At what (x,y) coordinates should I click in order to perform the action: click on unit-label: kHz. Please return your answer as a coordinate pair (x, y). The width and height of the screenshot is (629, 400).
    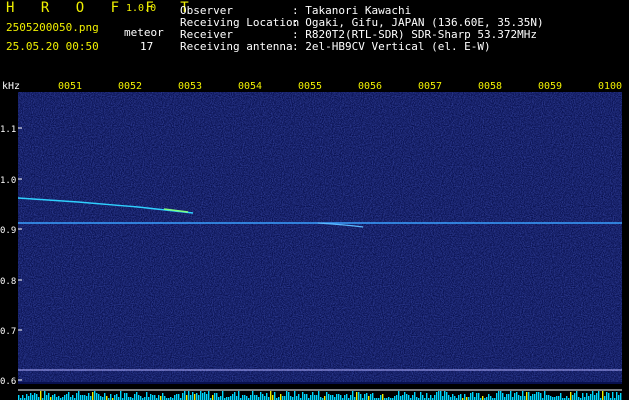
    Looking at the image, I should click on (11, 86).